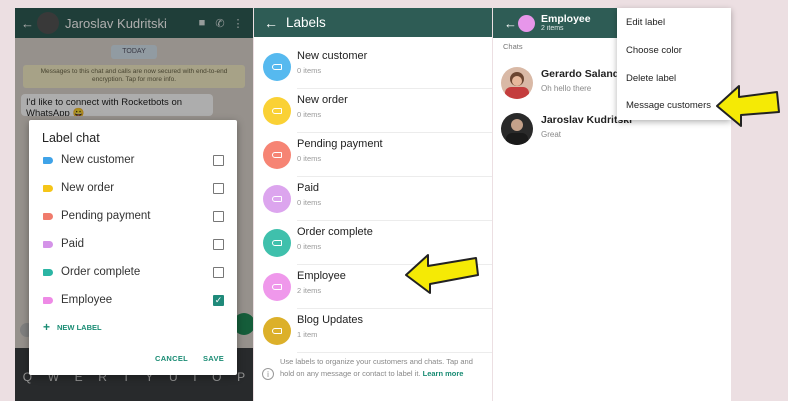 The height and width of the screenshot is (401, 788). Describe the element at coordinates (551, 134) in the screenshot. I see `chat-last-message: Great` at that location.